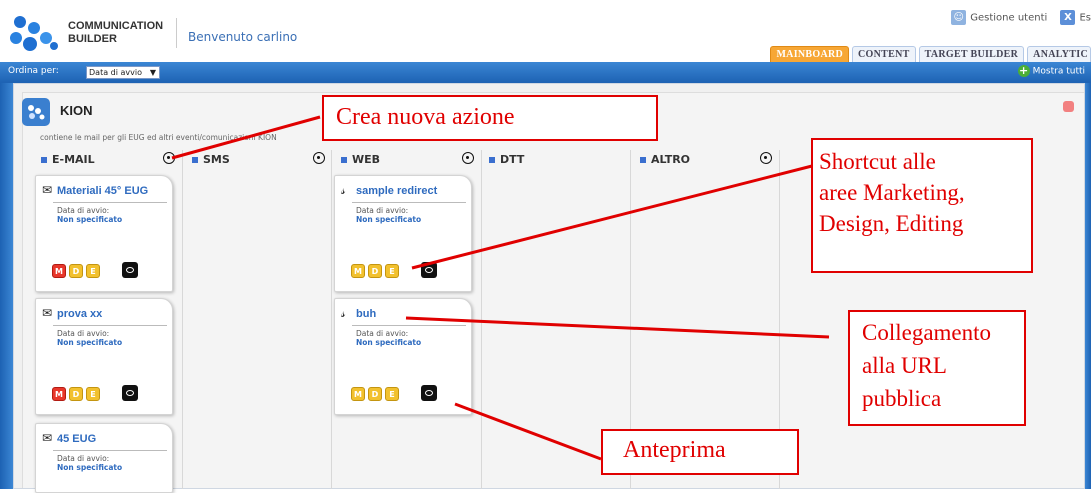  I want to click on annotation-shortcut-line2: aree Marketing,, so click(892, 192).